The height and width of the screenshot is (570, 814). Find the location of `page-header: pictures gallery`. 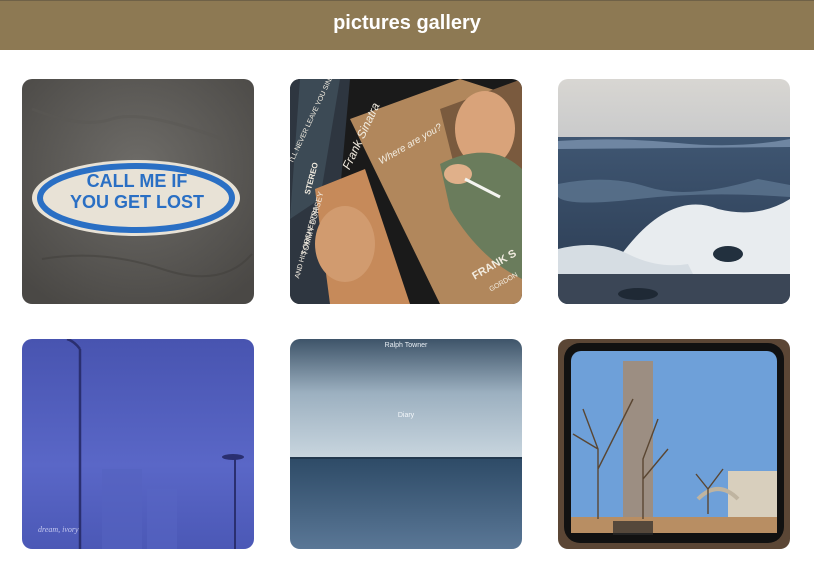

page-header: pictures gallery is located at coordinates (407, 25).